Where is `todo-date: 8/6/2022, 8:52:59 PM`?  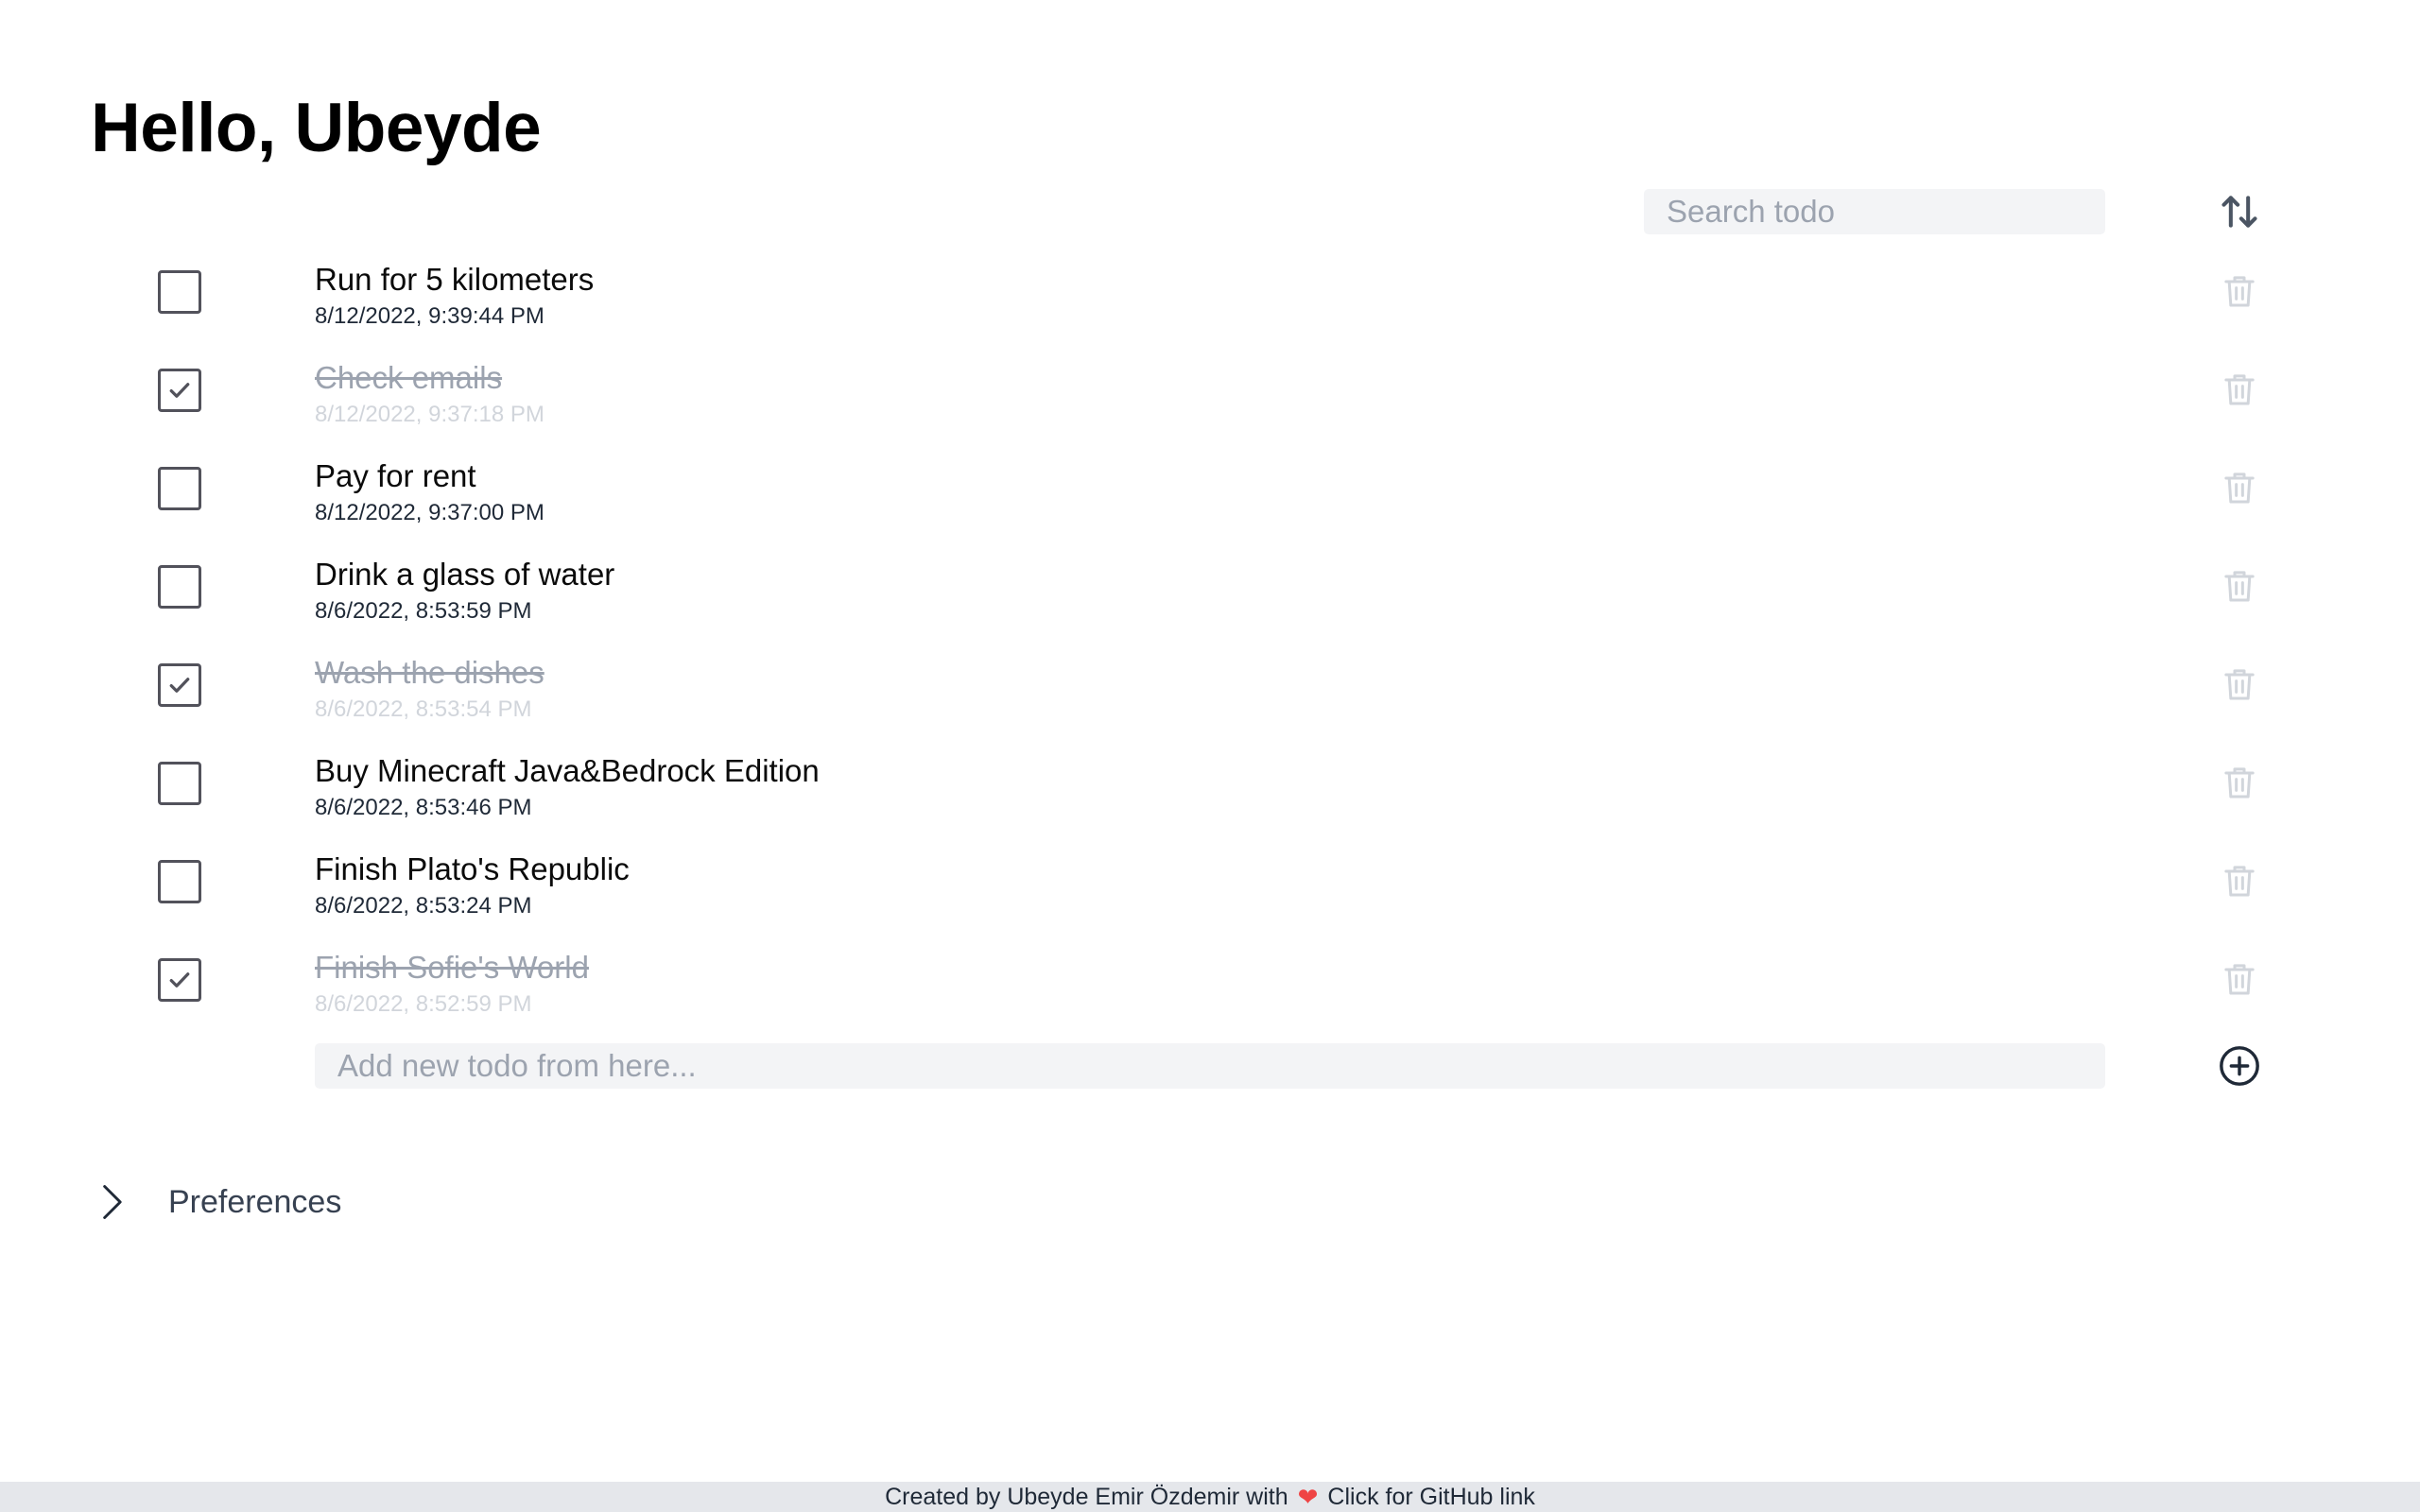 todo-date: 8/6/2022, 8:52:59 PM is located at coordinates (423, 1004).